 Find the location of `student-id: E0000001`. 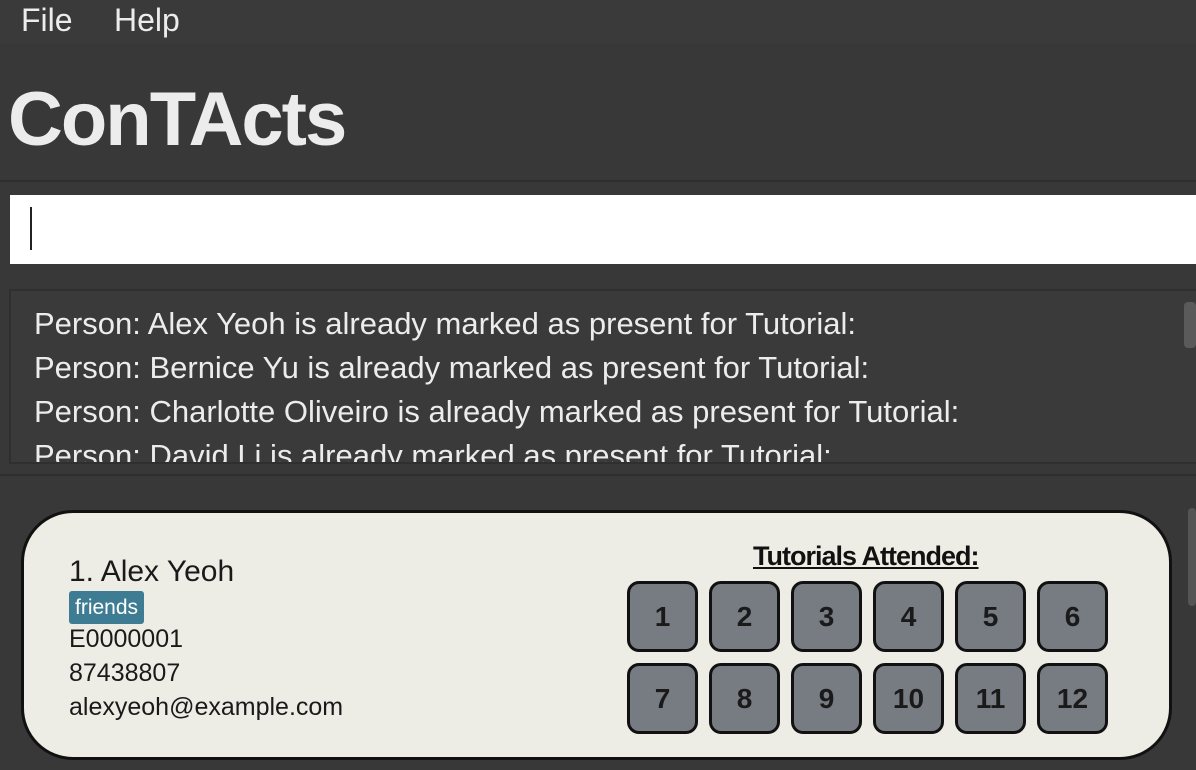

student-id: E0000001 is located at coordinates (126, 639).